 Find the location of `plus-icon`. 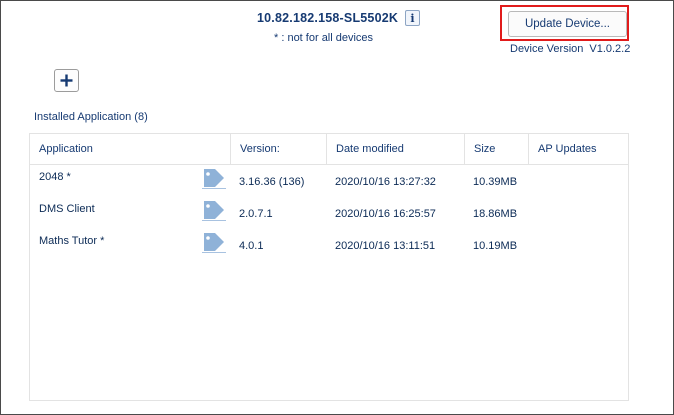

plus-icon is located at coordinates (66, 80).